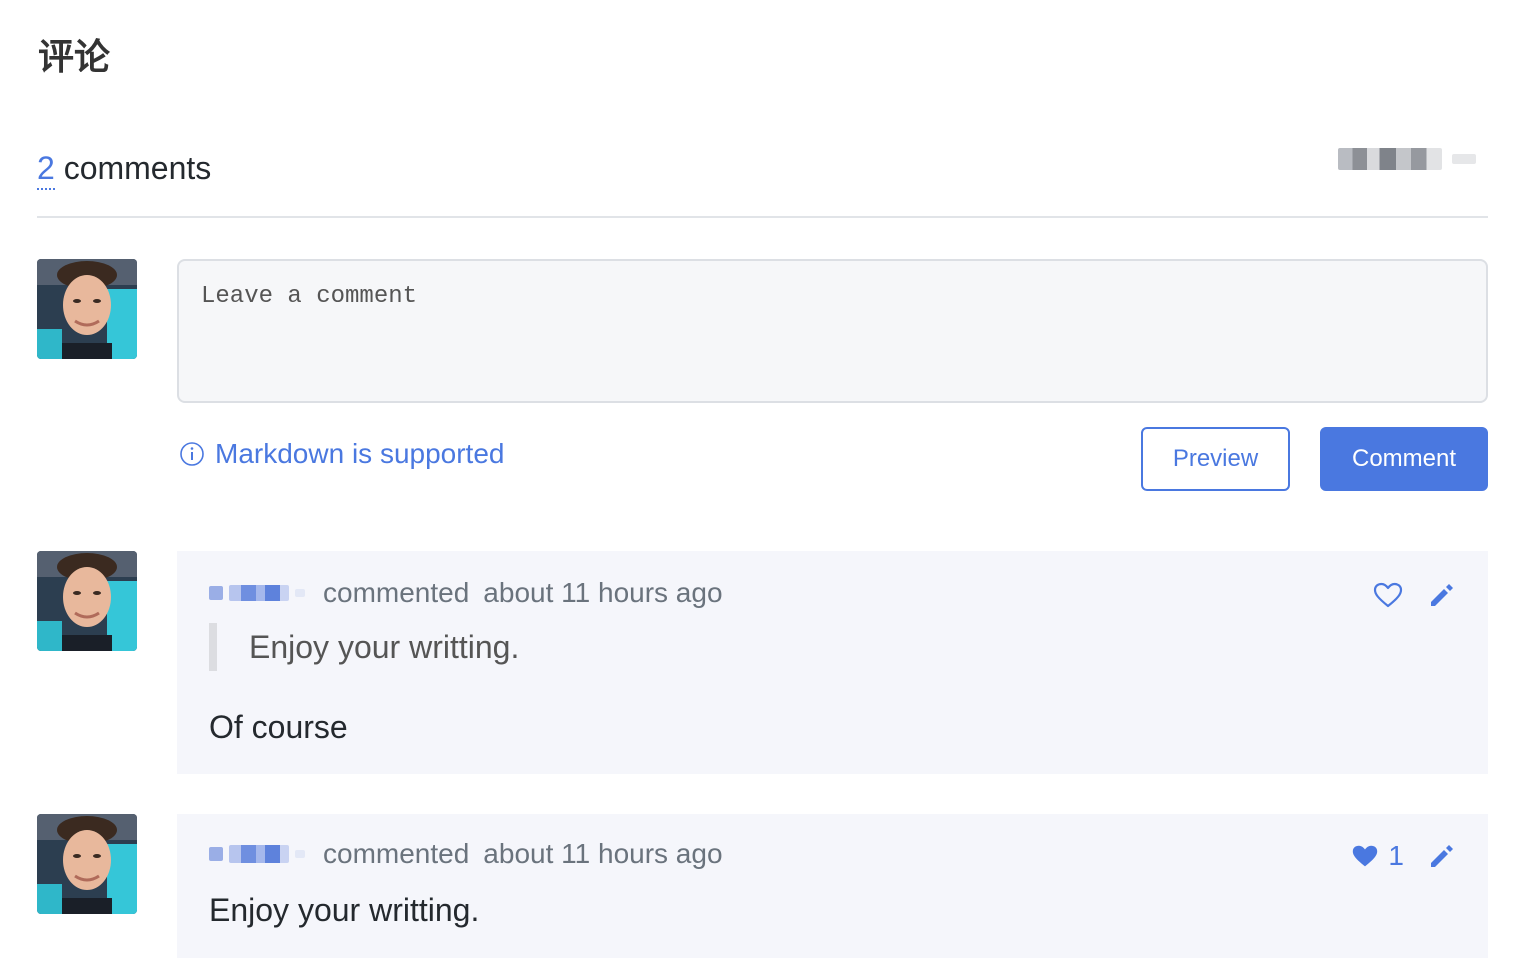 Image resolution: width=1520 pixels, height=978 pixels. I want to click on user-login-redacted, so click(1407, 159).